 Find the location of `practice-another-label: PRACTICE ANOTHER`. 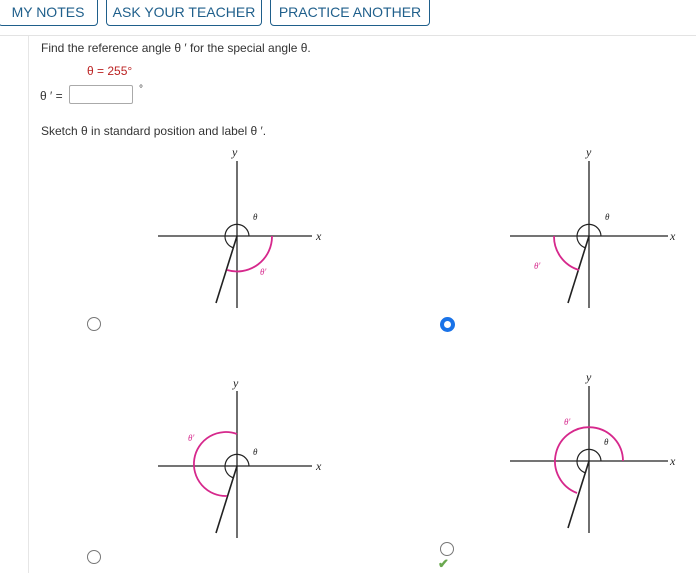

practice-another-label: PRACTICE ANOTHER is located at coordinates (350, 12).